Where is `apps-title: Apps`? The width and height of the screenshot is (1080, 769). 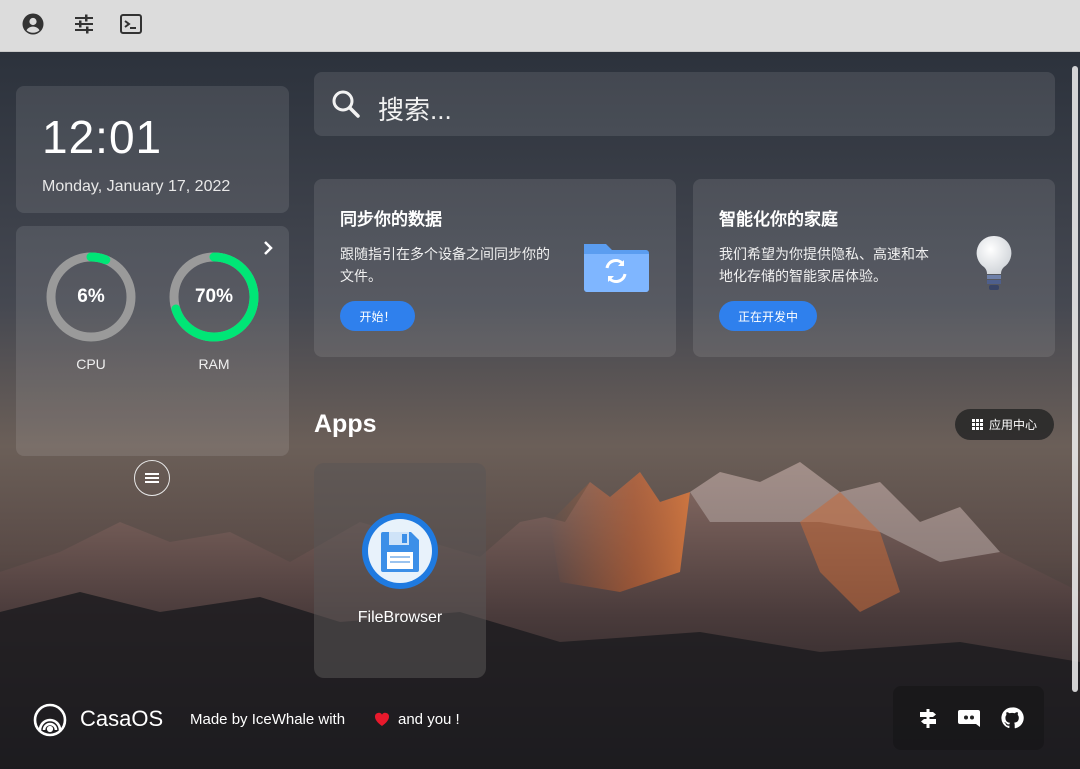
apps-title: Apps is located at coordinates (345, 424).